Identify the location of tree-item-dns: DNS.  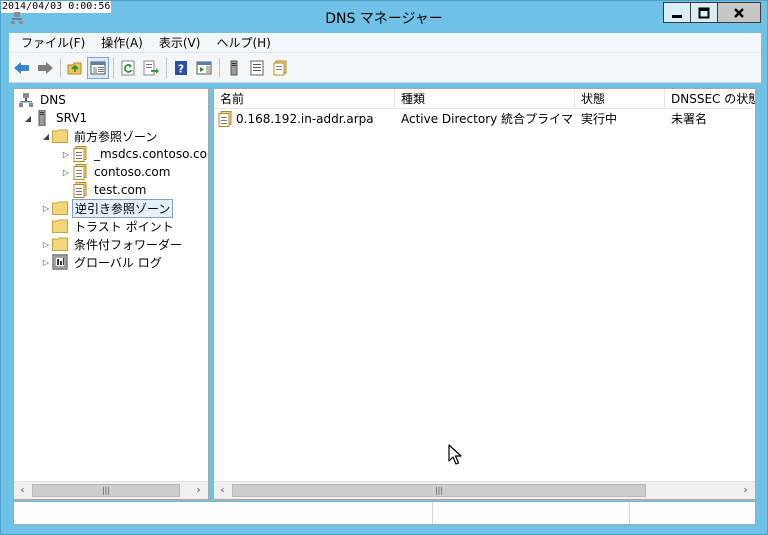
(43, 100).